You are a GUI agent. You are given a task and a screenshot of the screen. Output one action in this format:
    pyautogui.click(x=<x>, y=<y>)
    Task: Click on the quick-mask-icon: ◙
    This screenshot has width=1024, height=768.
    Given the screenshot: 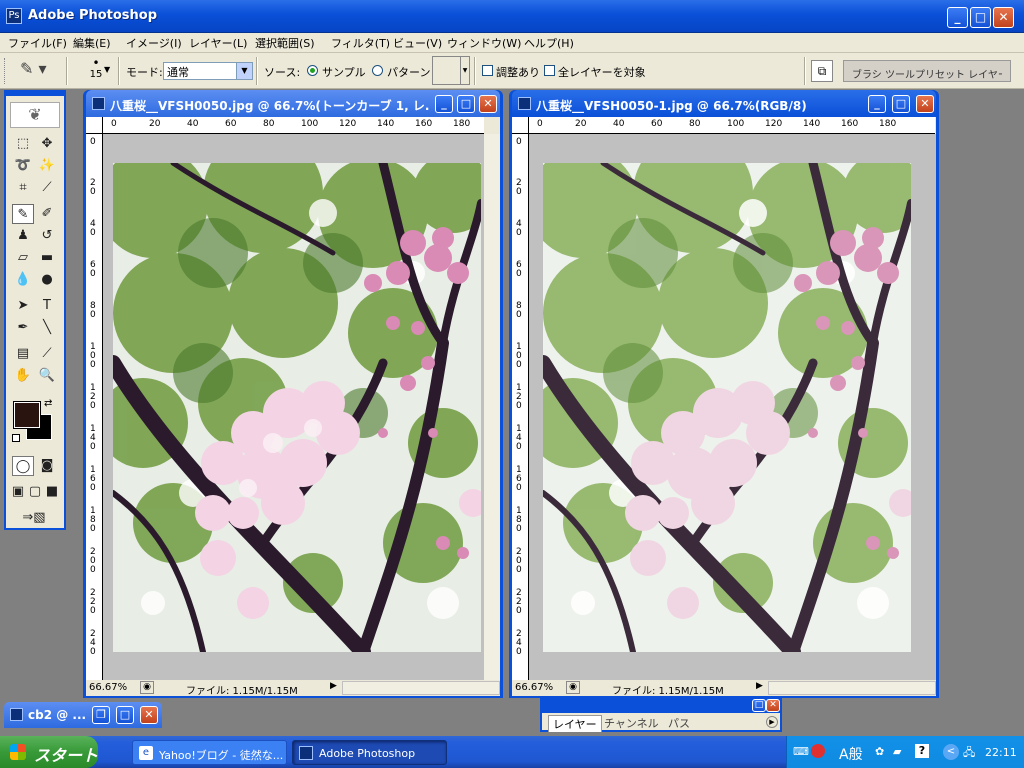 What is the action you would take?
    pyautogui.click(x=47, y=466)
    